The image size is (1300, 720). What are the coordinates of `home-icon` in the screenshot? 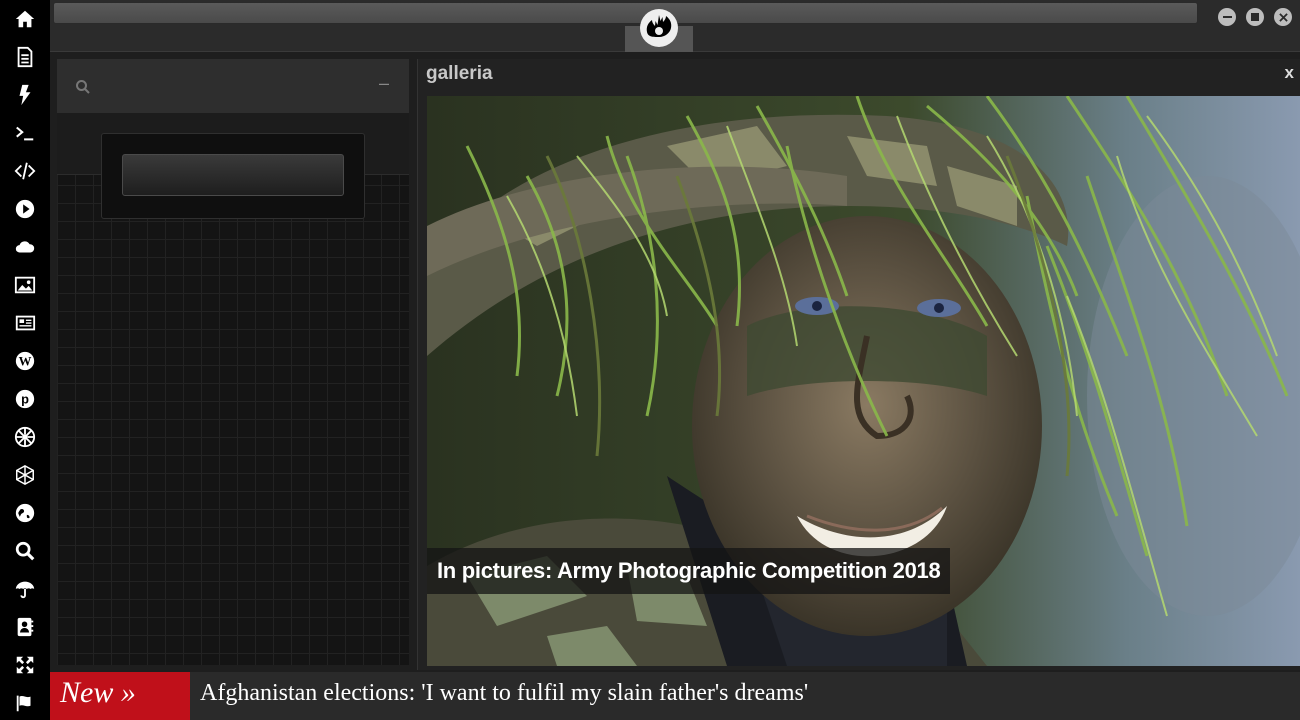 It's located at (25, 19).